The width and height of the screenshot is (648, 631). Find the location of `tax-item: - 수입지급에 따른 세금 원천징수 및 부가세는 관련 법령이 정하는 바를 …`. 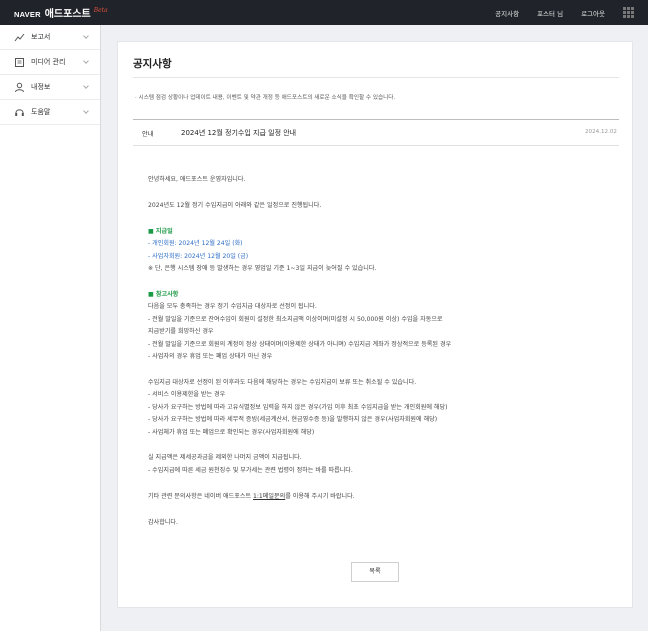

tax-item: - 수입지급에 따른 세금 원천징수 및 부가세는 관련 법령이 정하는 바를 … is located at coordinates (250, 470).